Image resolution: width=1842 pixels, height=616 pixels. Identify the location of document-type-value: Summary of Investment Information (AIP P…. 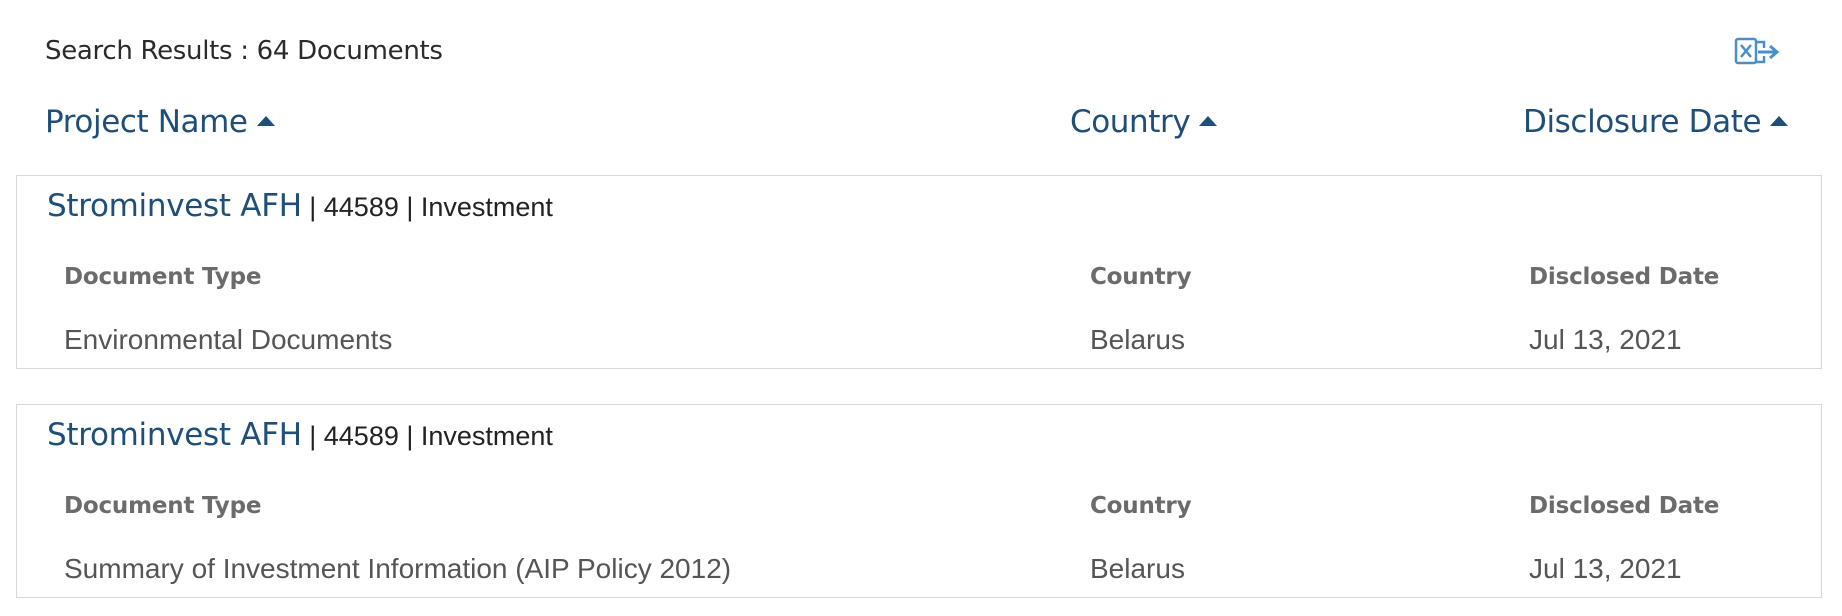
(397, 569).